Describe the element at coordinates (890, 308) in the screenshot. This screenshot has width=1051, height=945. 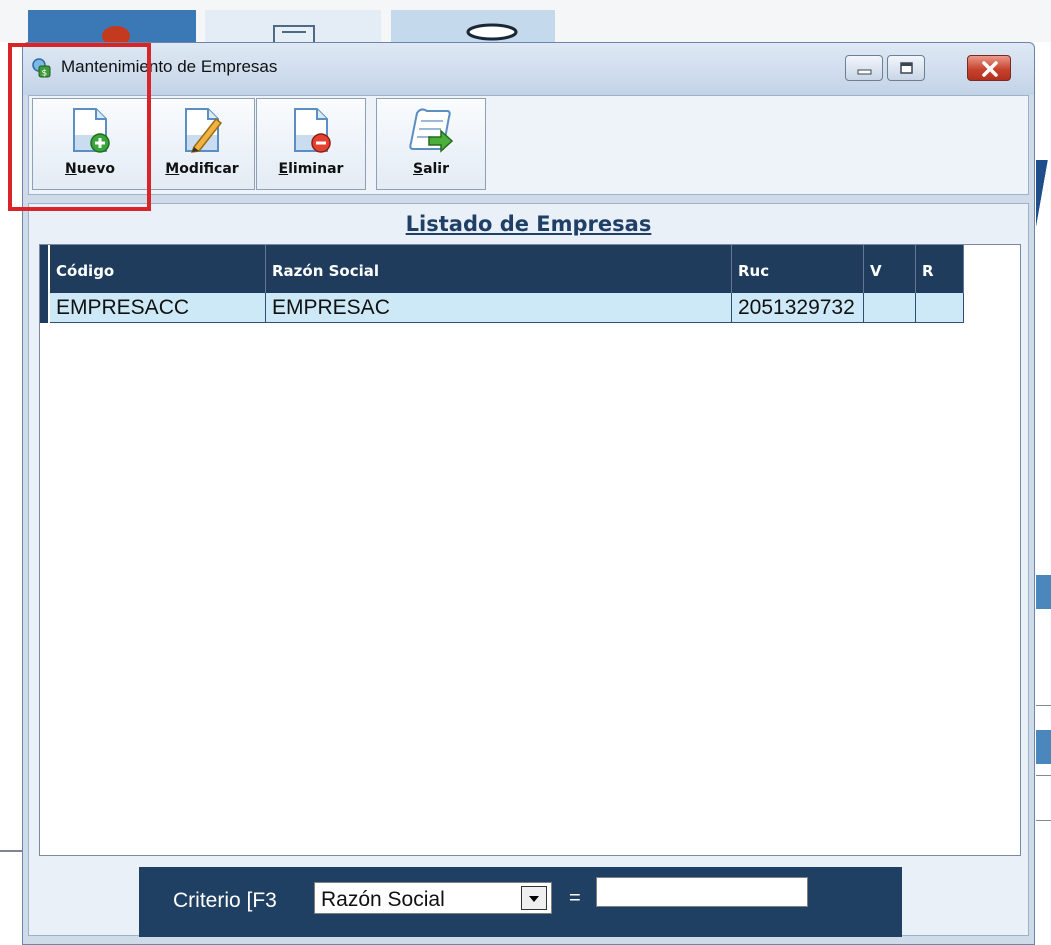
I see `table-cell-v` at that location.